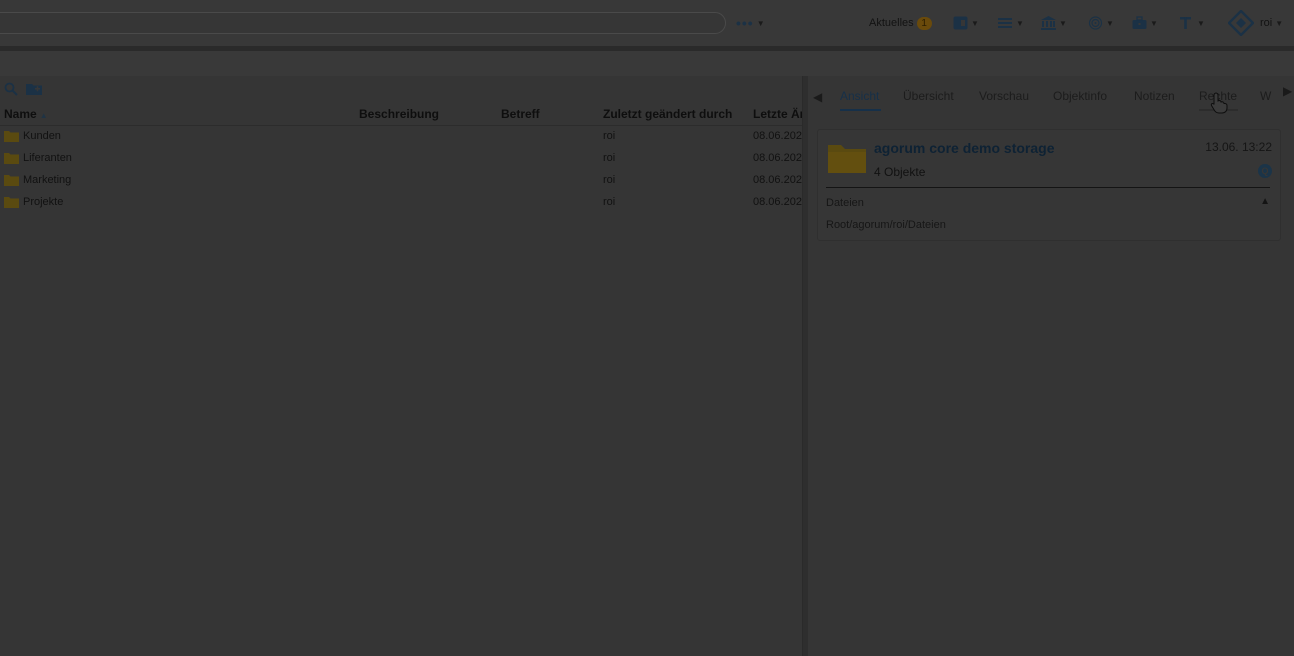  What do you see at coordinates (847, 159) in the screenshot?
I see `folder-large-icon` at bounding box center [847, 159].